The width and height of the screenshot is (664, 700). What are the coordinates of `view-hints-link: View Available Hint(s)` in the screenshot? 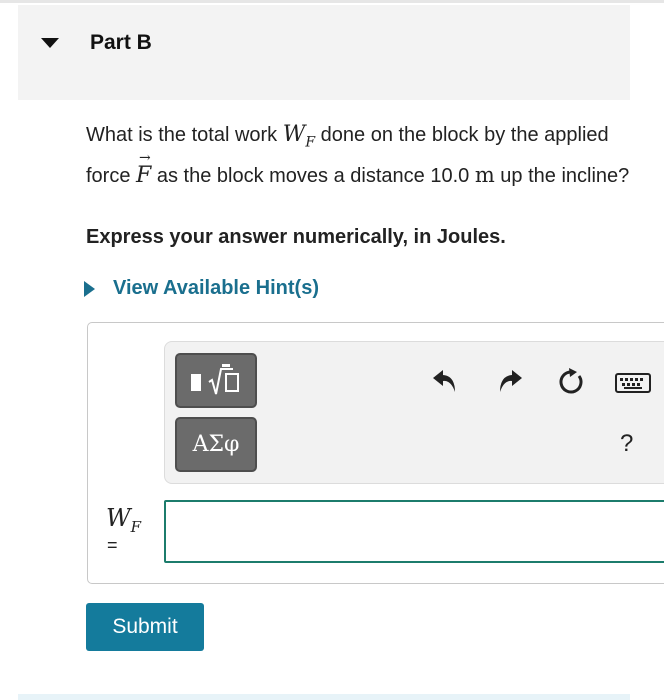 It's located at (201, 288).